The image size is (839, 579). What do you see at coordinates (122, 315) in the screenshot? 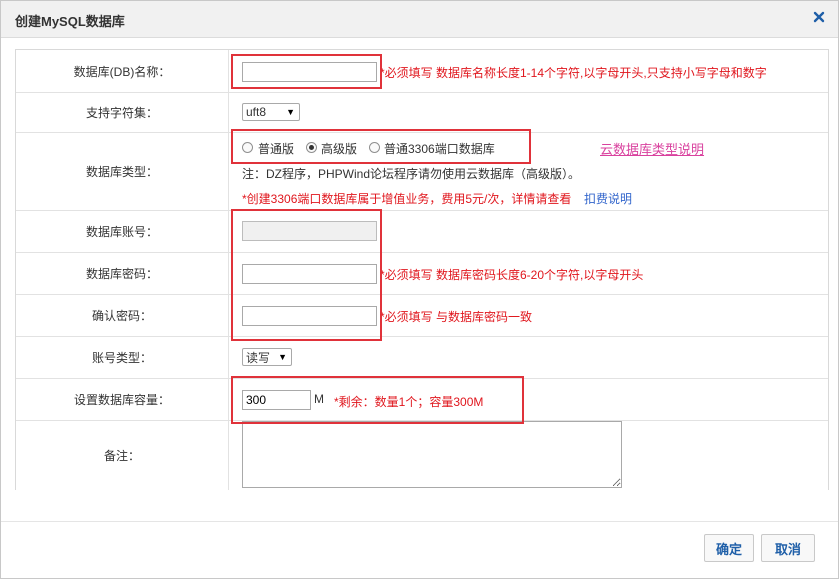
I see `confirm-password-label: 确认密码：` at bounding box center [122, 315].